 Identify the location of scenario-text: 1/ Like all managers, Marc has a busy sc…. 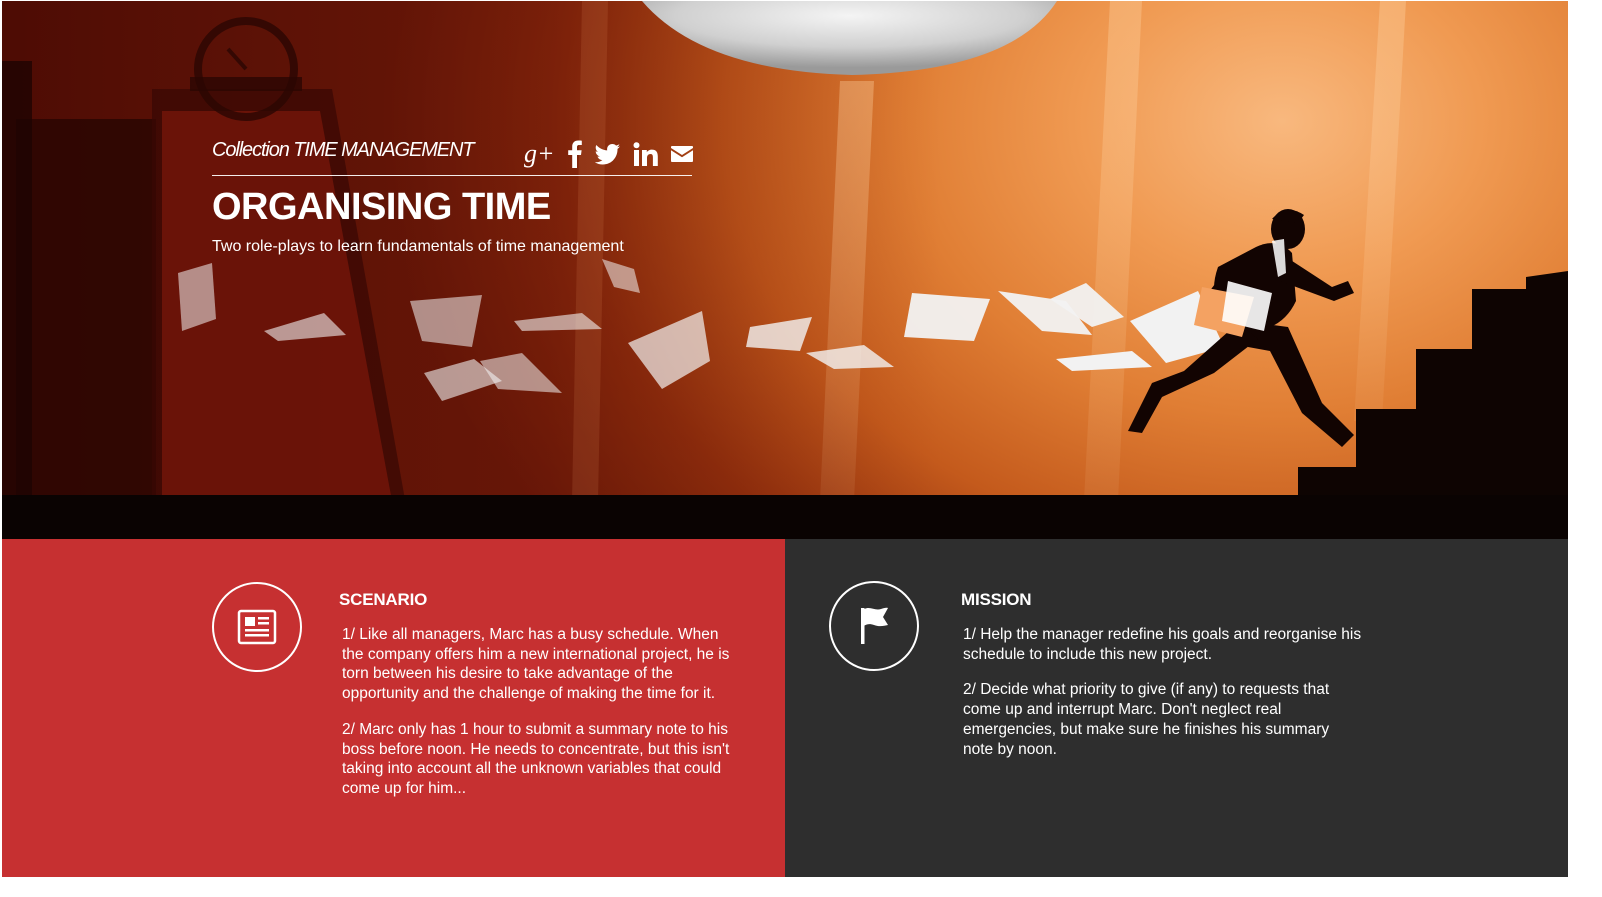
(537, 720).